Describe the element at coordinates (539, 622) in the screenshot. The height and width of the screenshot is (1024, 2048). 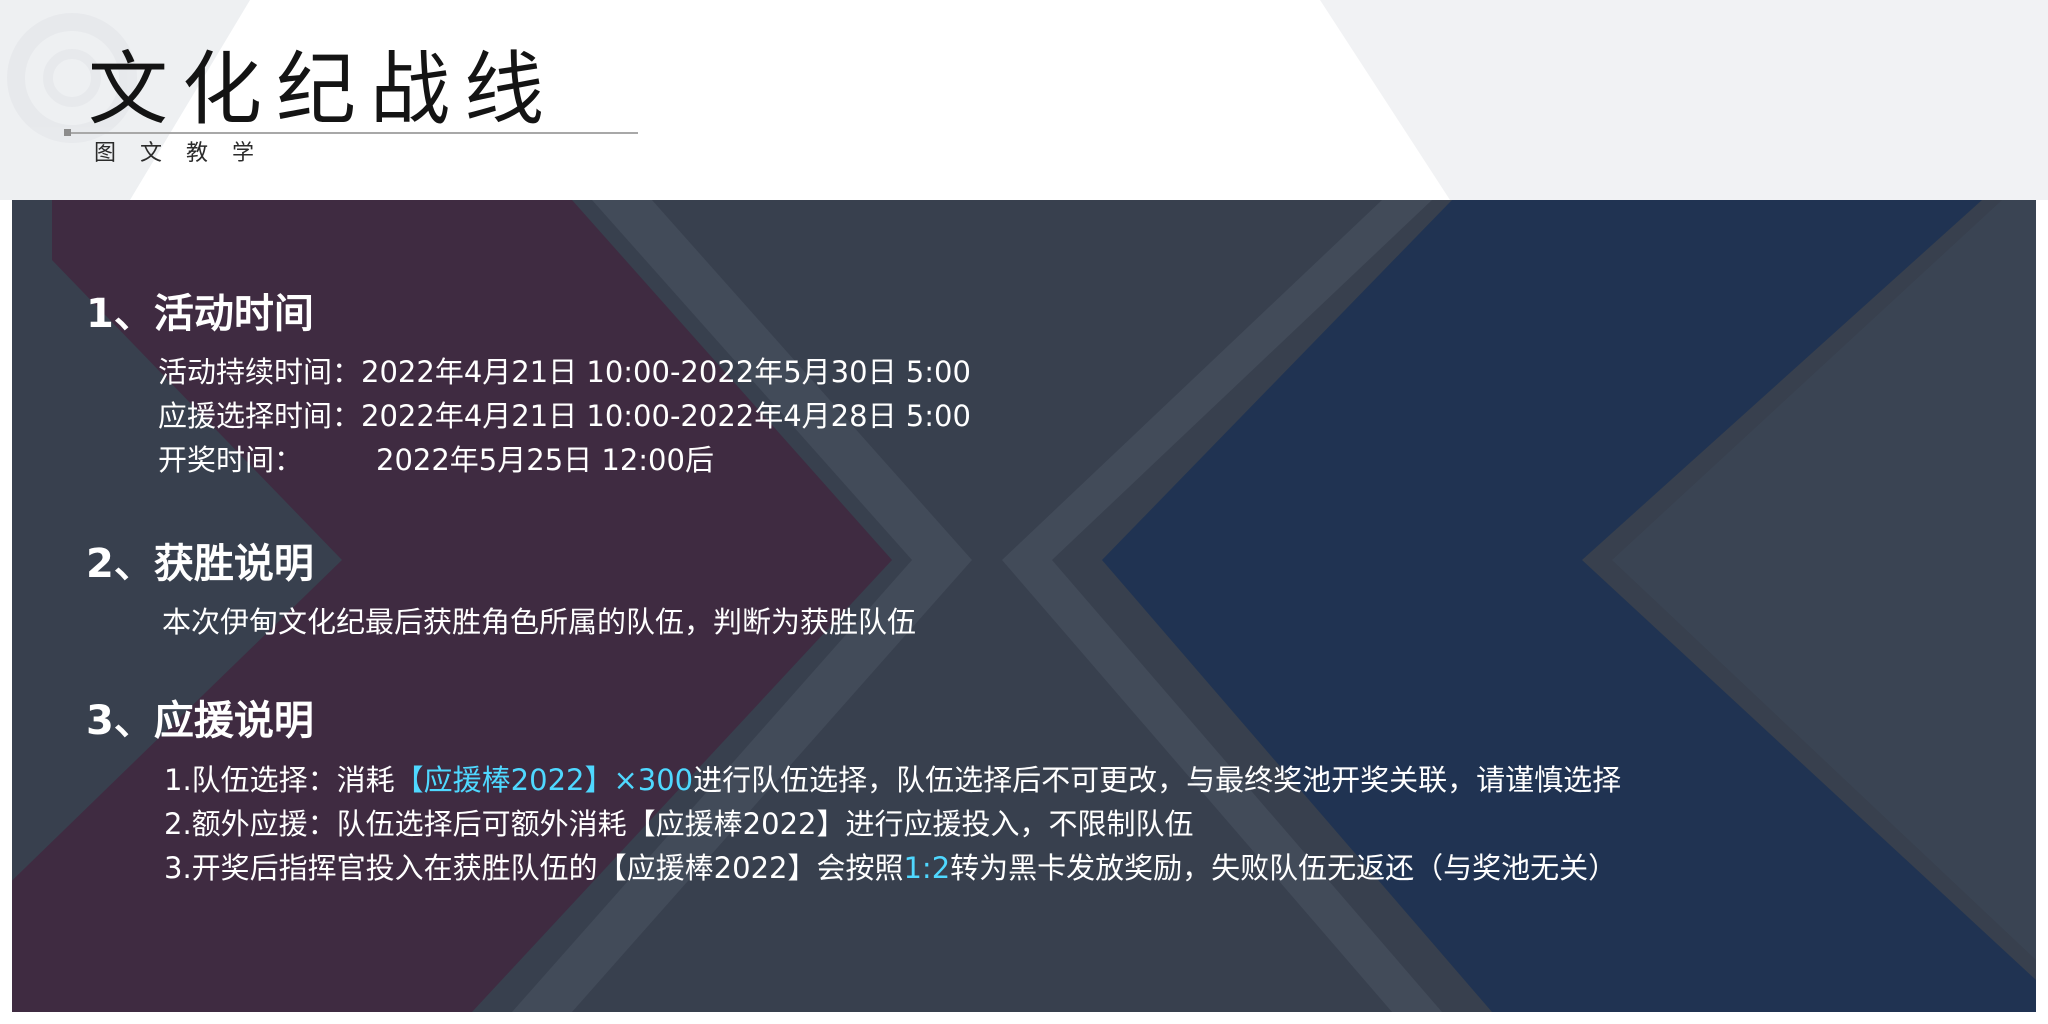
I see `victory-description: 本次伊甸文化纪最后获胜角色所属的队伍，判断为获胜队伍` at that location.